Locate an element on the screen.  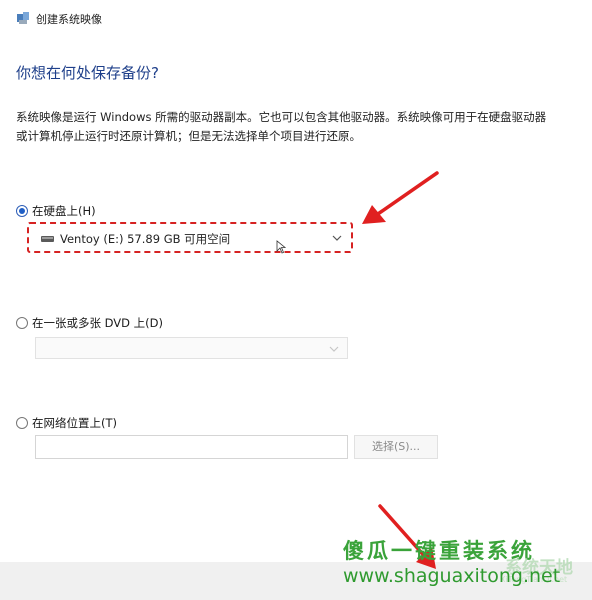
red-arrow-top is located at coordinates (400, 197).